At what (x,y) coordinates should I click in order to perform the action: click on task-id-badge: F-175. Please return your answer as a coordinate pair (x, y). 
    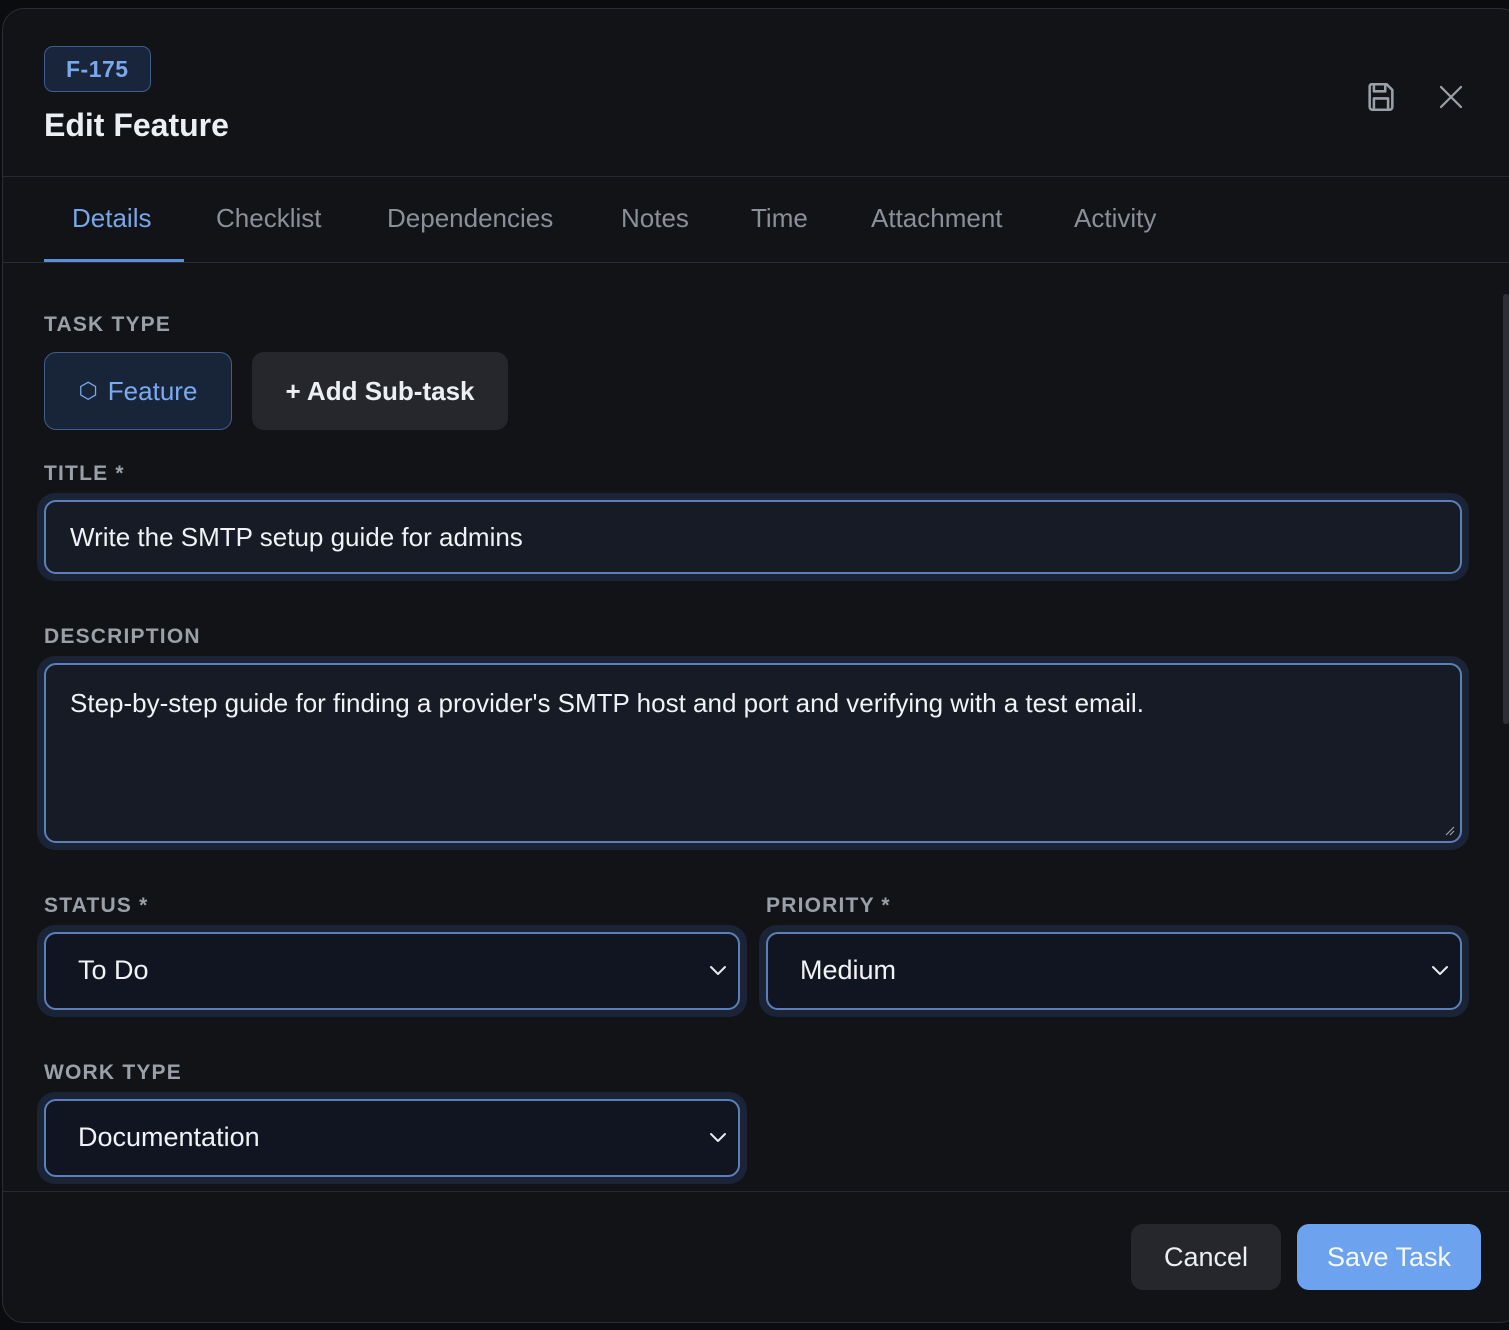
    Looking at the image, I should click on (97, 69).